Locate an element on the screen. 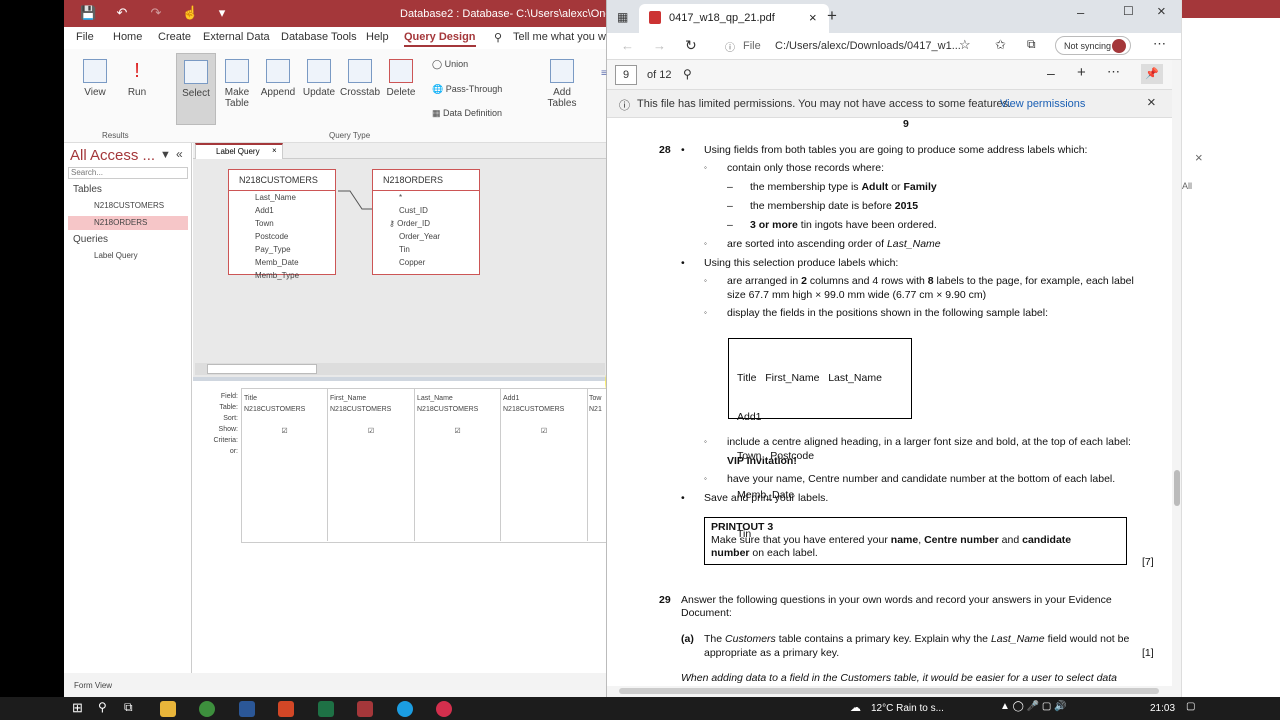  back-icon: ← is located at coordinates (627, 45).